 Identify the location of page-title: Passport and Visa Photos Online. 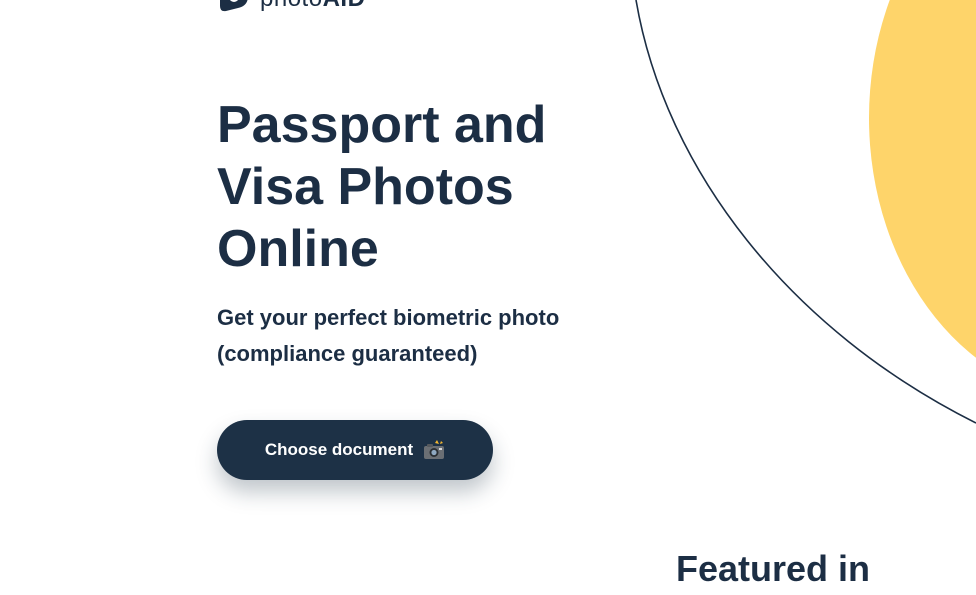
(382, 187).